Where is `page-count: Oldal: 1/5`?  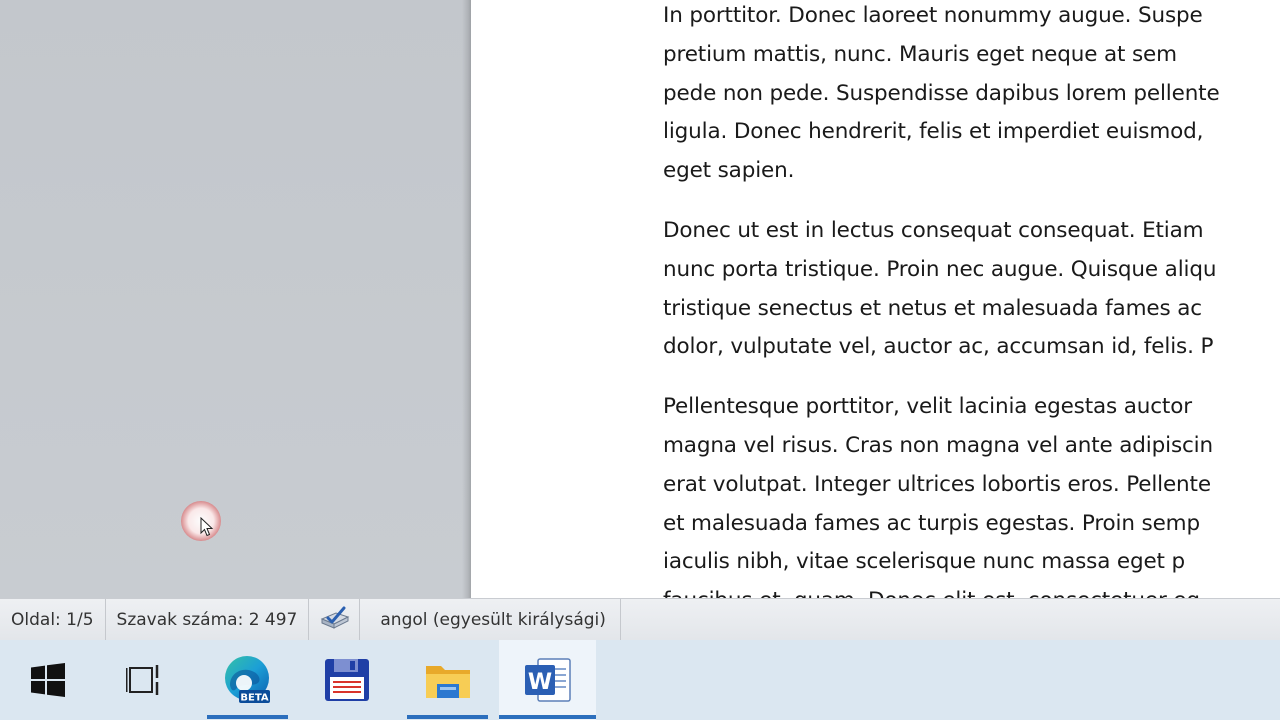
page-count: Oldal: 1/5 is located at coordinates (53, 619).